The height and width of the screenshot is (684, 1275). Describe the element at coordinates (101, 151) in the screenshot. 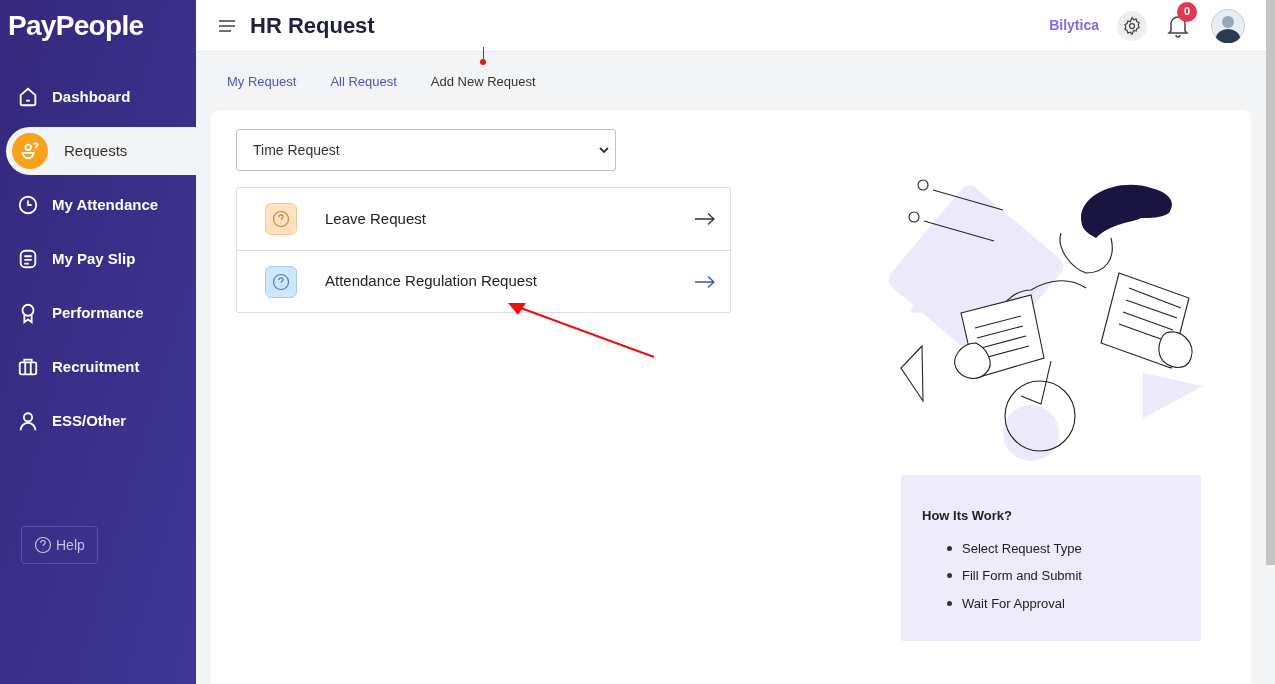

I see `sidebar-item: Requests` at that location.